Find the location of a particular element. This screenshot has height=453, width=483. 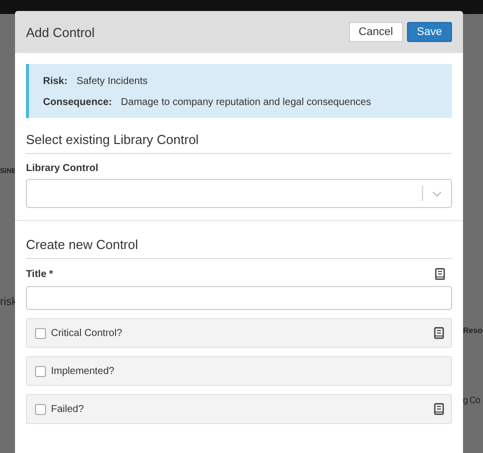

checkbox-label: Critical Control? is located at coordinates (87, 333).